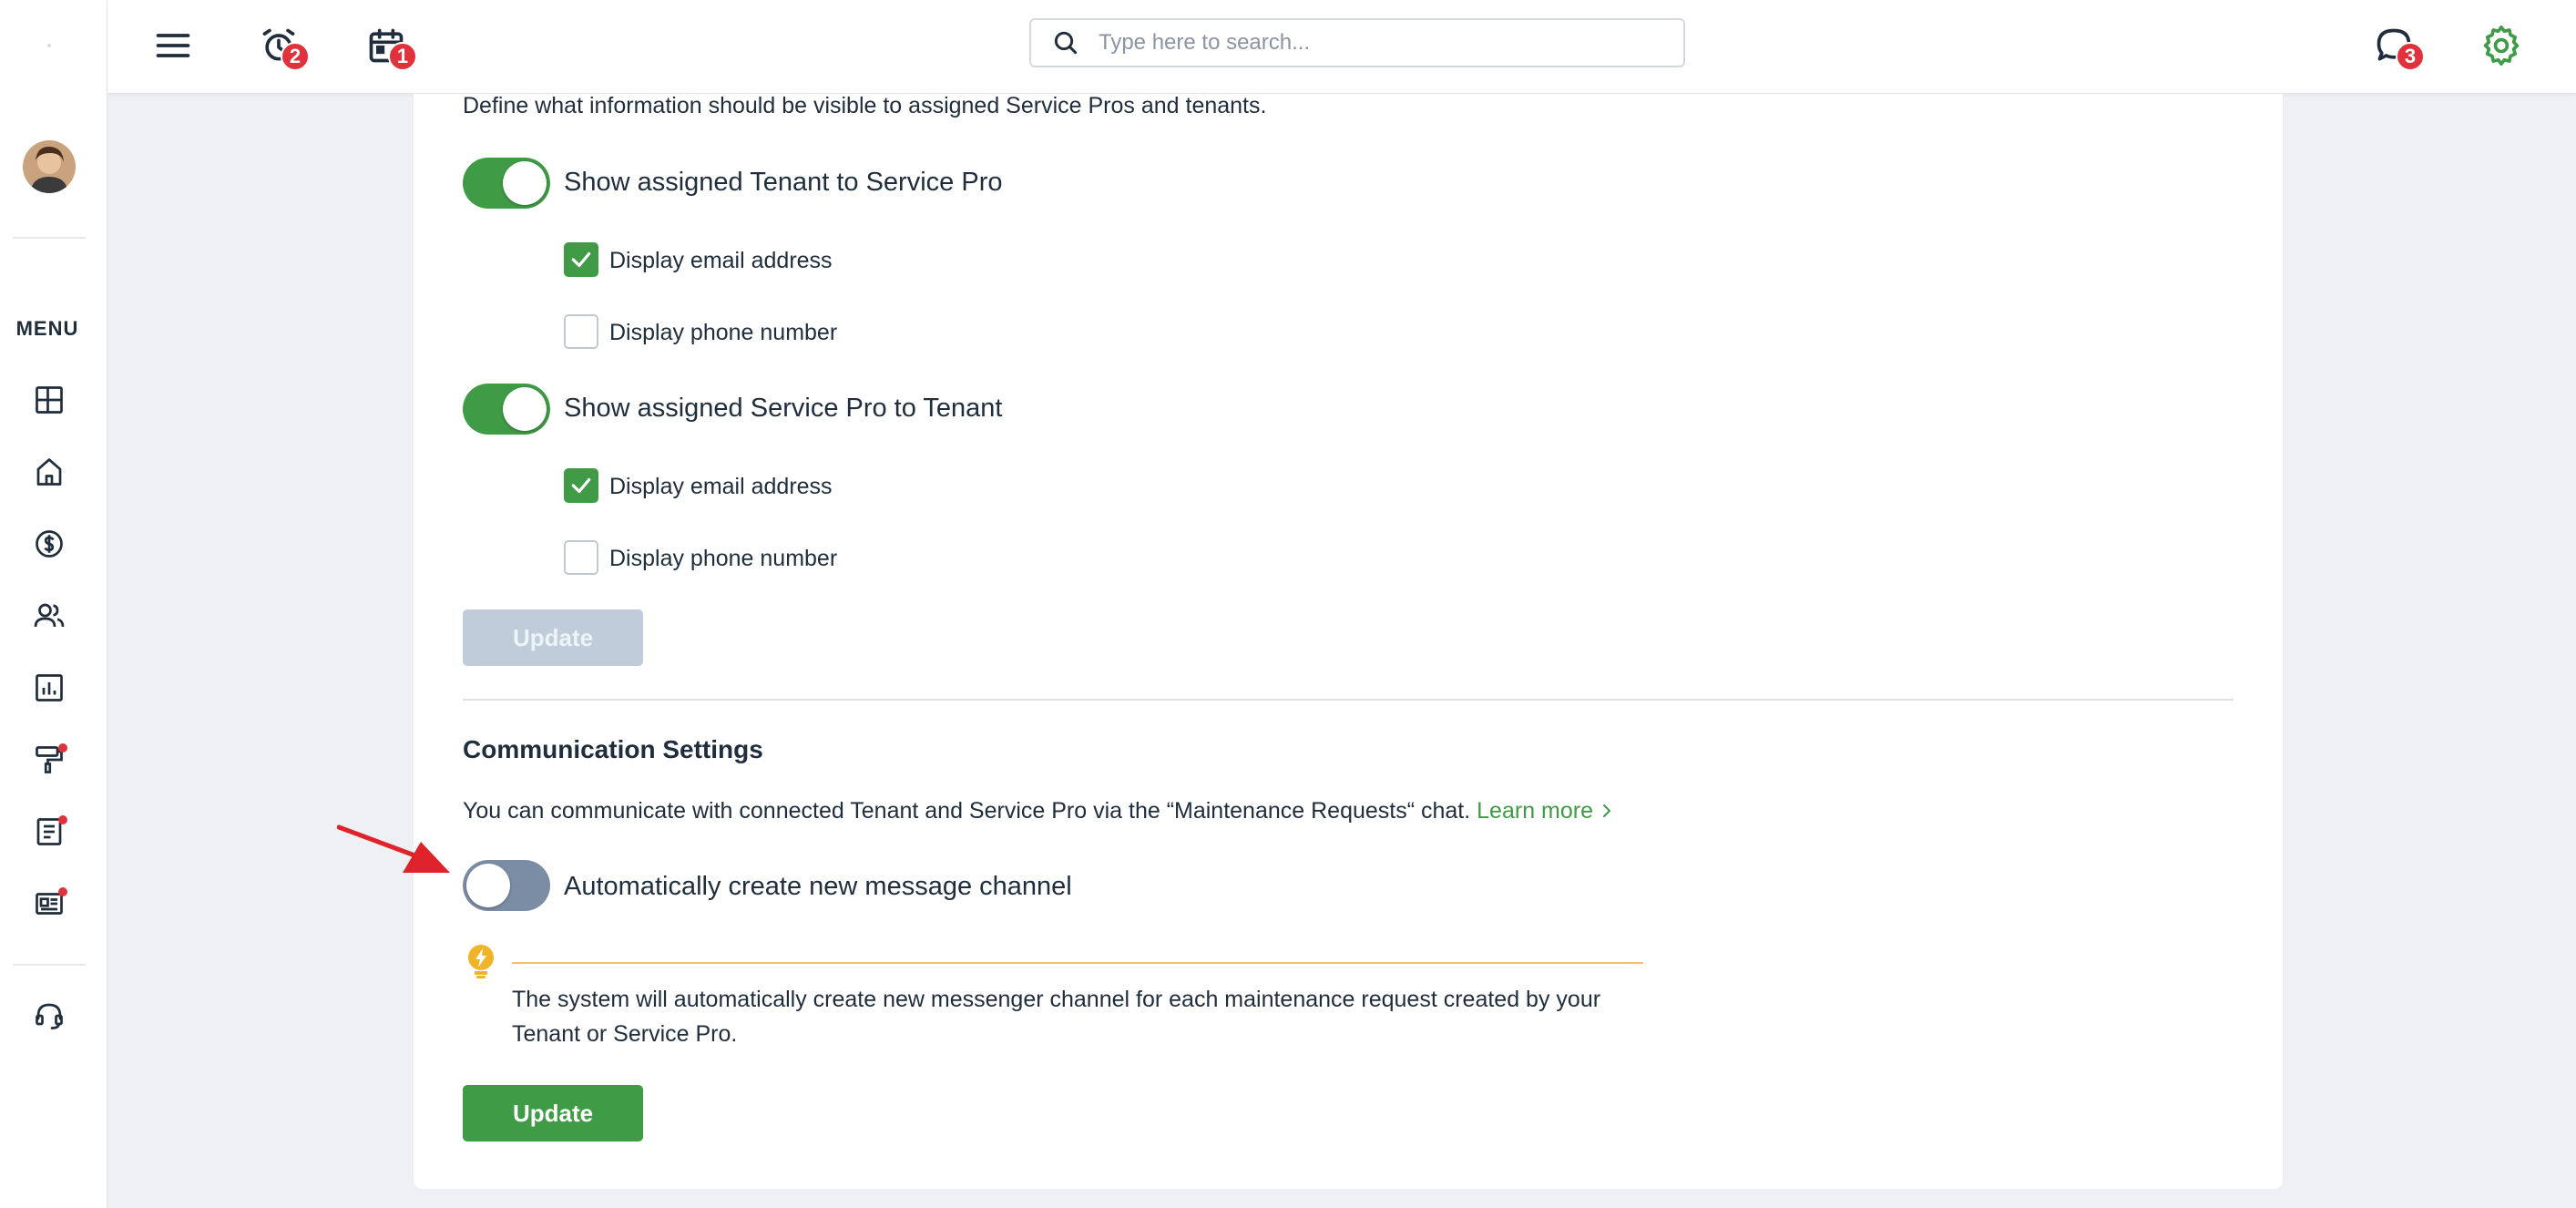 The width and height of the screenshot is (2576, 1208). Describe the element at coordinates (581, 331) in the screenshot. I see `tenant-phone-checkbox` at that location.